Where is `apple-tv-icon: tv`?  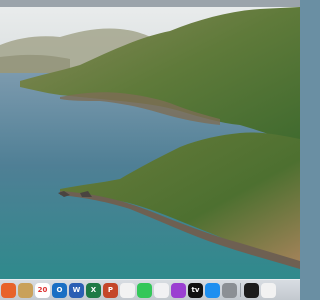
apple-tv-icon: tv is located at coordinates (195, 290).